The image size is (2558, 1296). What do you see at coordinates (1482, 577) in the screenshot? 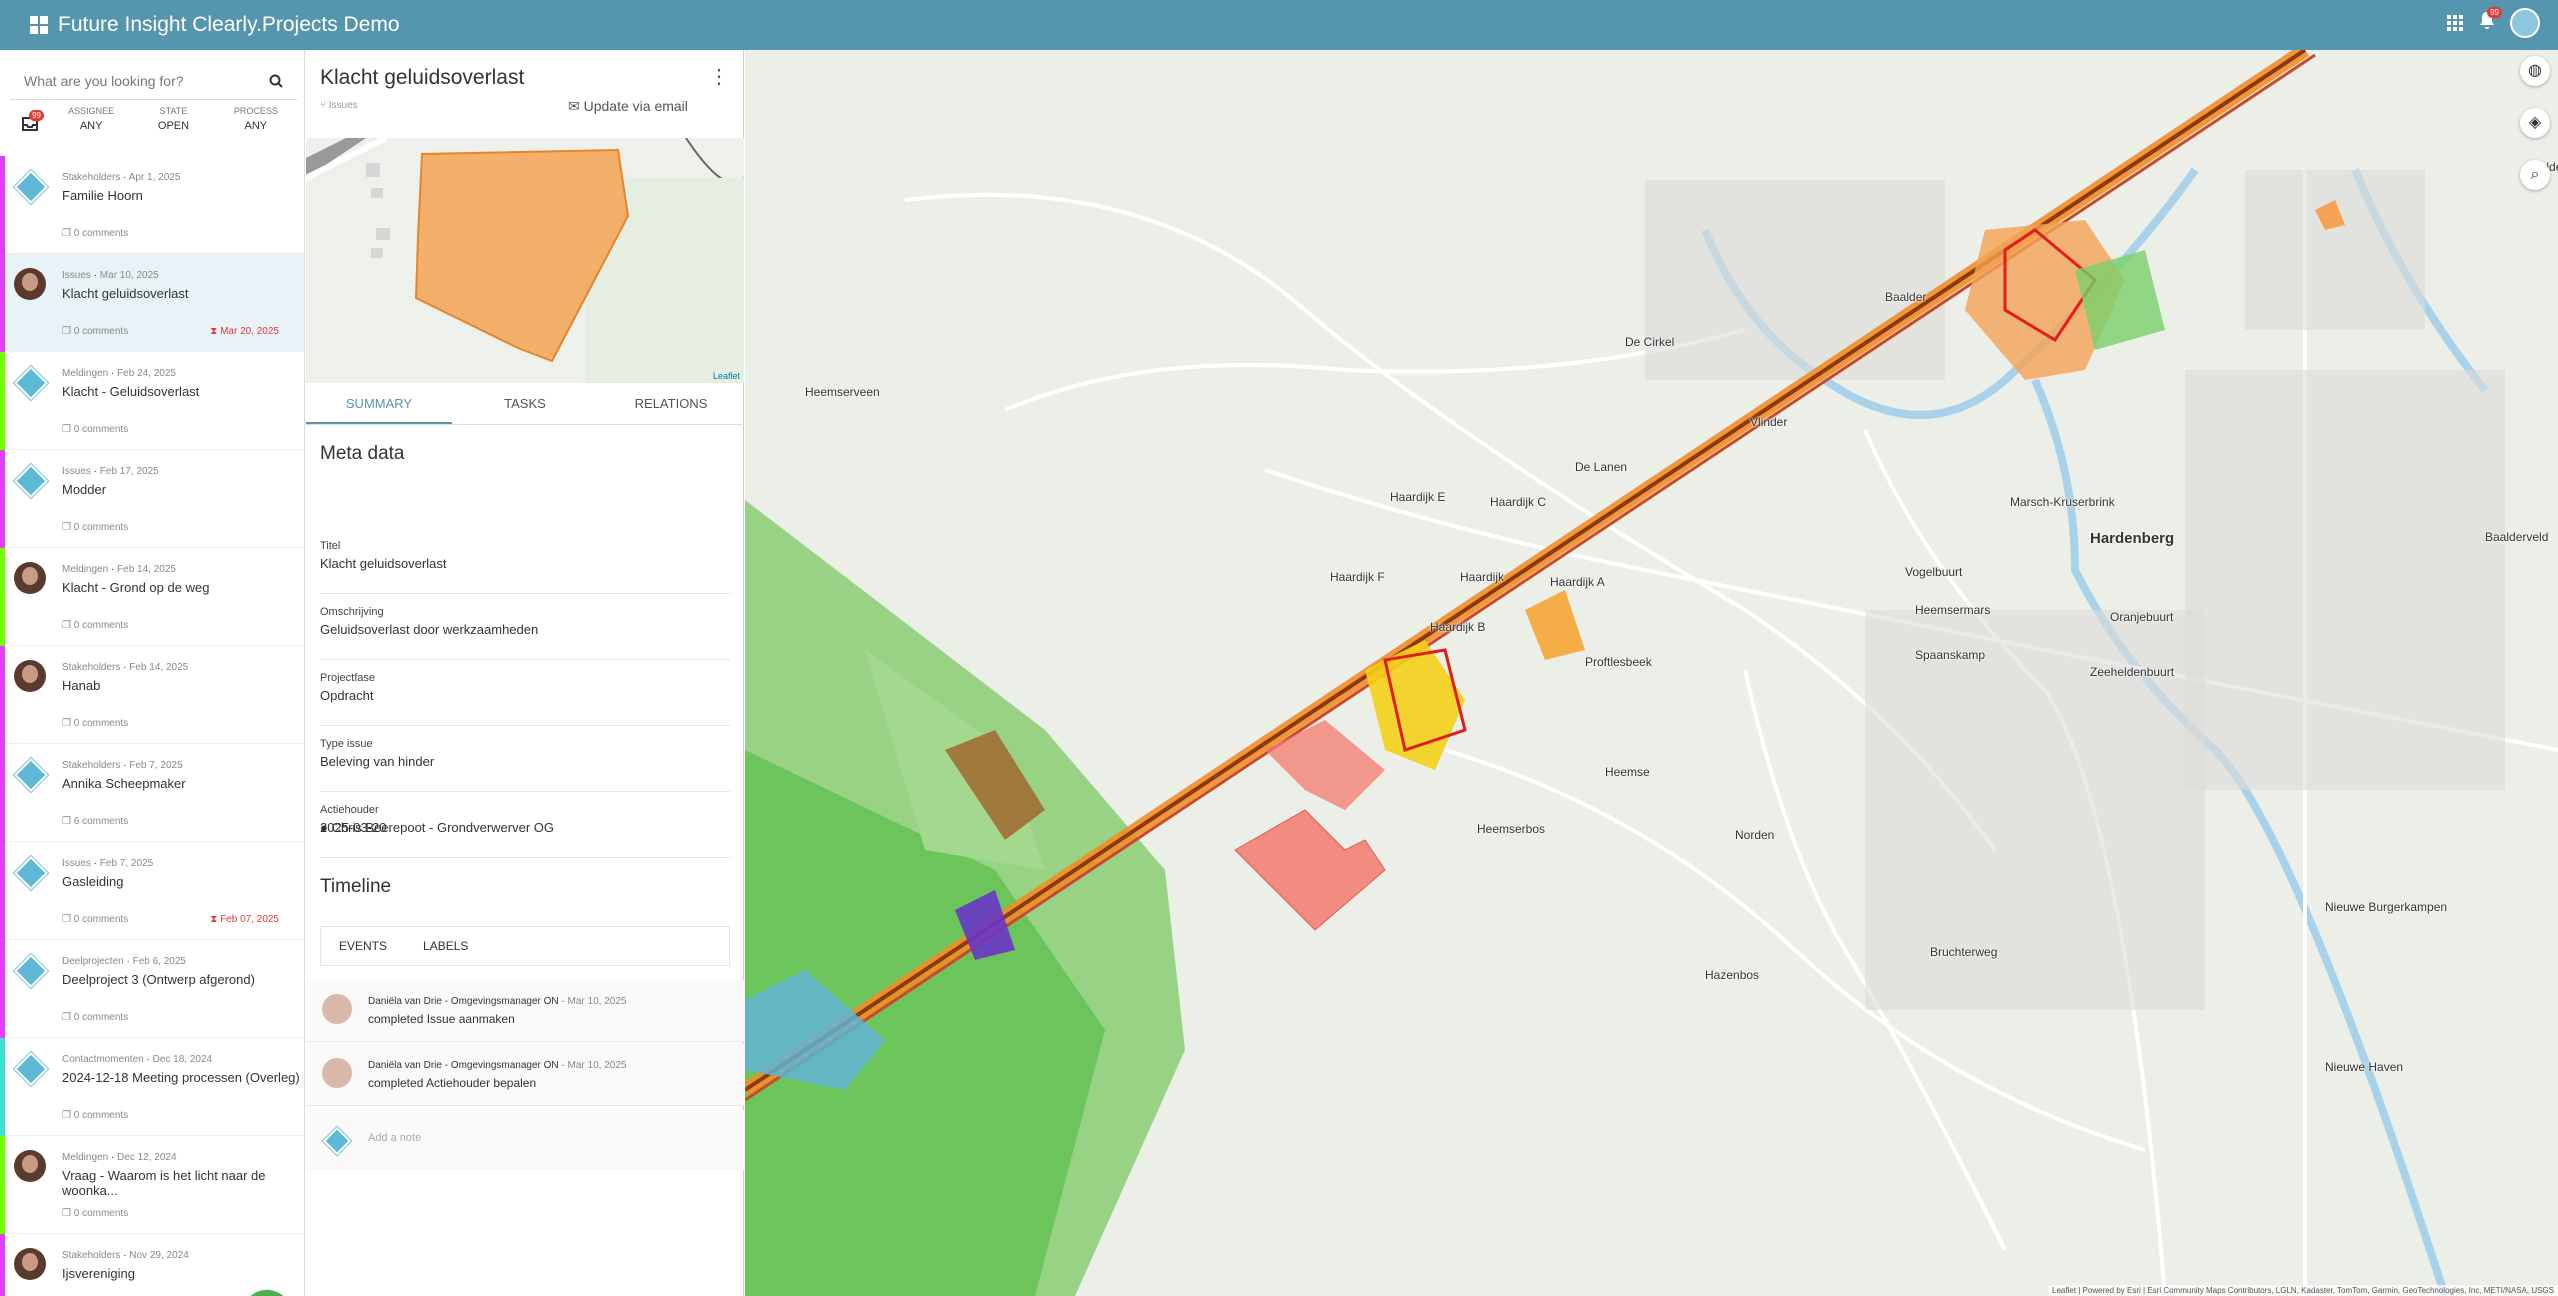
I see `map-place-label: Haardijk` at bounding box center [1482, 577].